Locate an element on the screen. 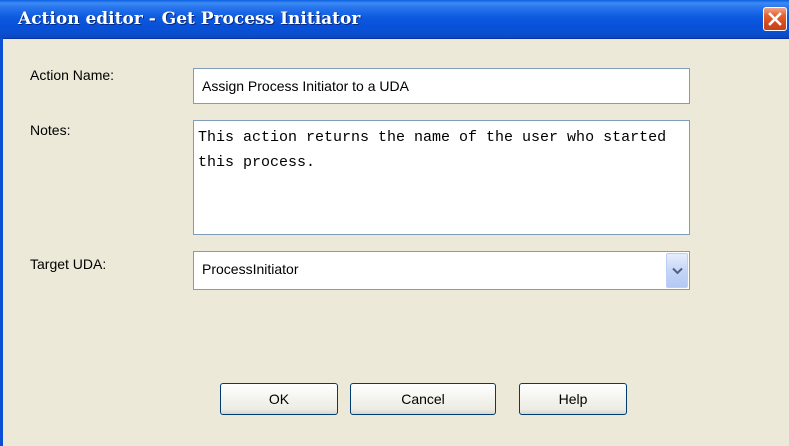  close-x-icon is located at coordinates (775, 19).